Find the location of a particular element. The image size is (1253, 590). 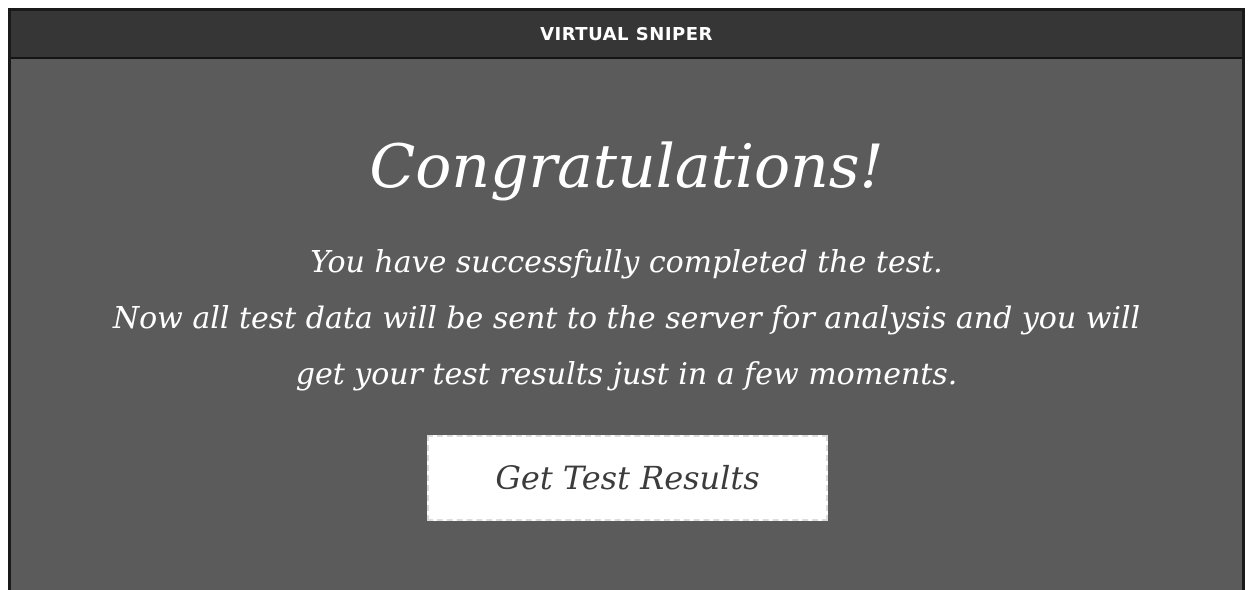

title-bar: VIRTUAL SNIPER is located at coordinates (626, 35).